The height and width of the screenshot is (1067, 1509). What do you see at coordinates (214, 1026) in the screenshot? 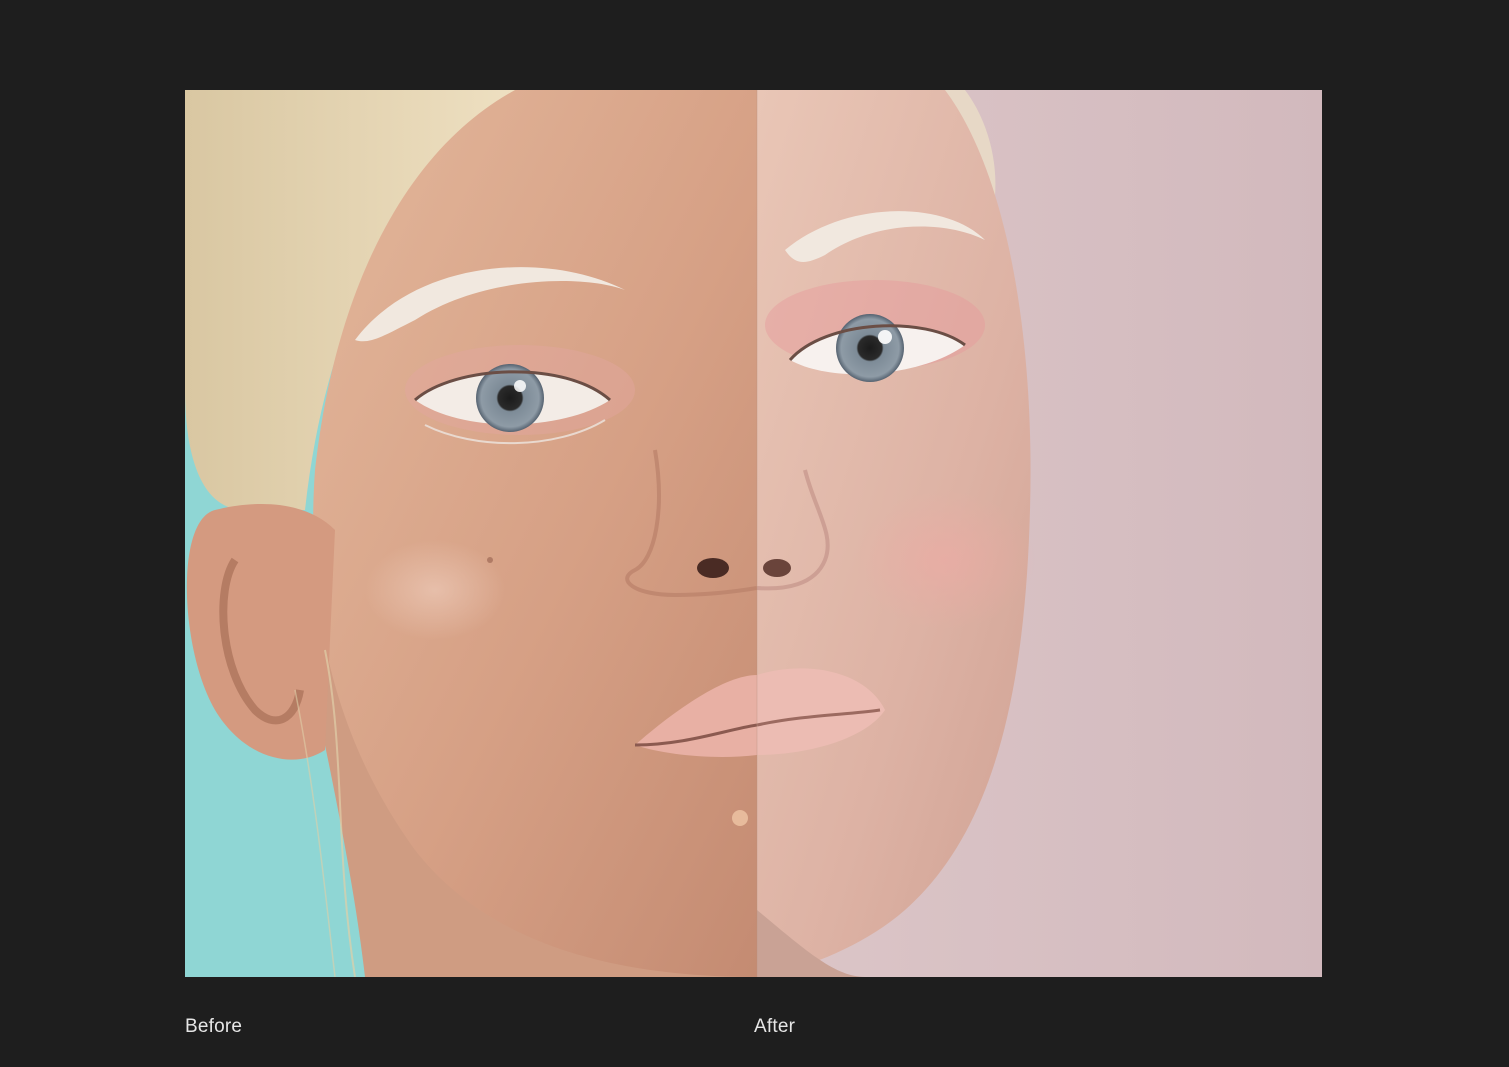
I see `before-label: Before` at bounding box center [214, 1026].